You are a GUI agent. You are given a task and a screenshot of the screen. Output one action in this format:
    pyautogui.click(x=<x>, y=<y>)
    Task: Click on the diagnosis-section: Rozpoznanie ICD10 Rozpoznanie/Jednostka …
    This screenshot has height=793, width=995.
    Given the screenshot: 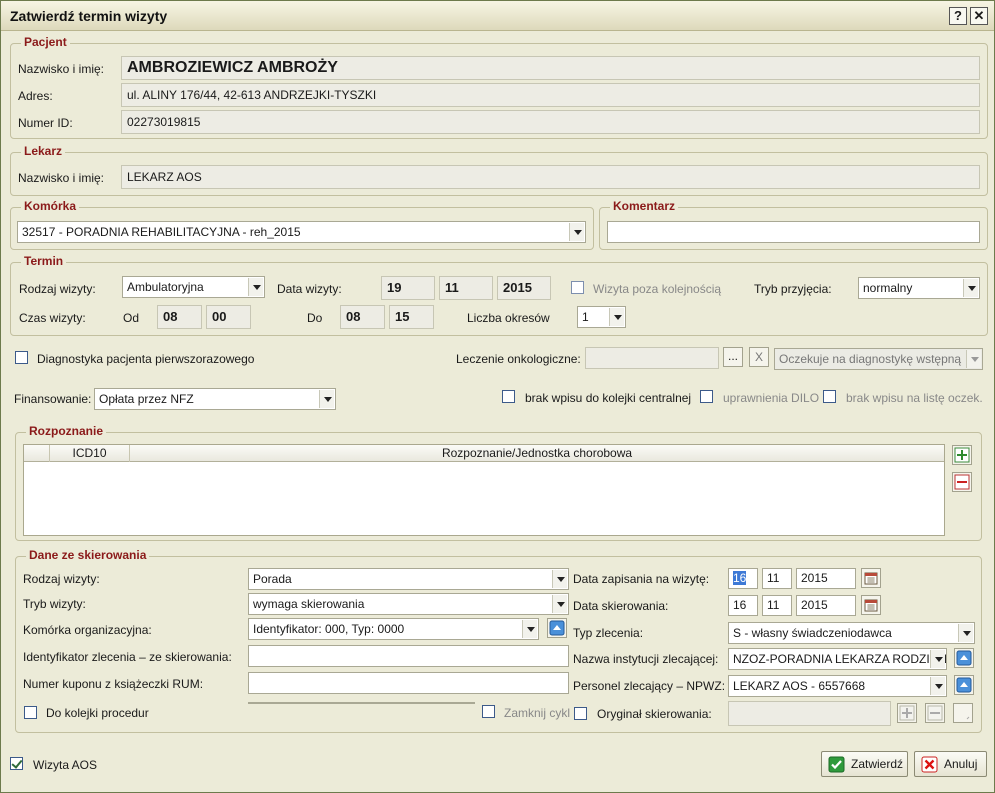 What is the action you would take?
    pyautogui.click(x=498, y=482)
    